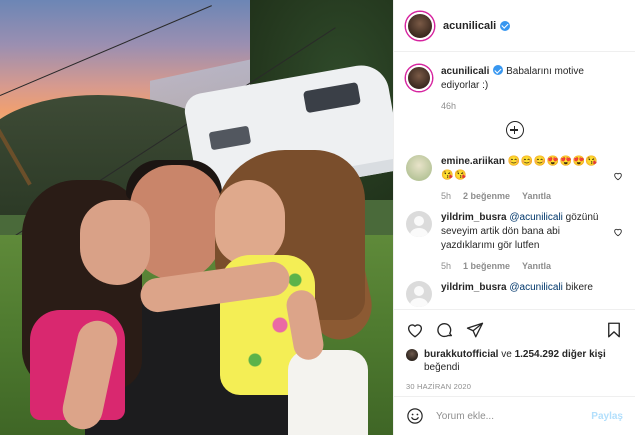  Describe the element at coordinates (486, 266) in the screenshot. I see `comment-likes: 1 beğenme` at that location.